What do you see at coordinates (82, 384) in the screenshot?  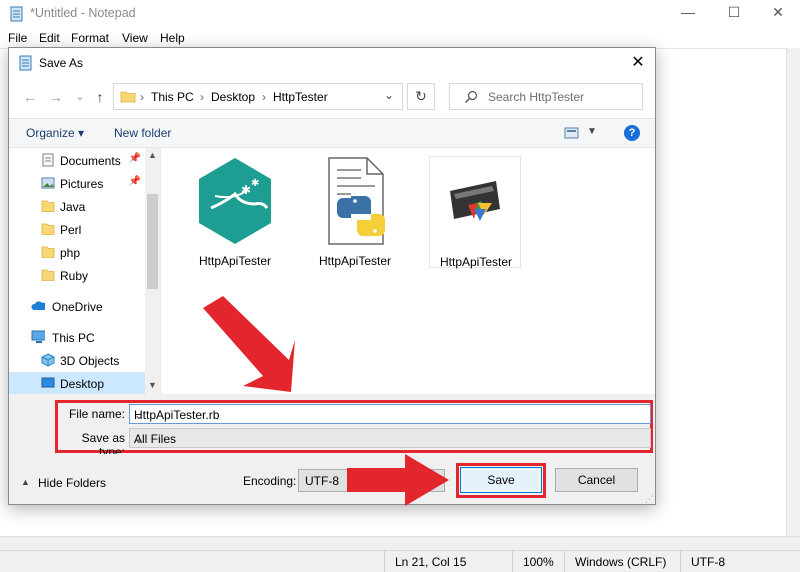 I see `nav-item-label: Desktop` at bounding box center [82, 384].